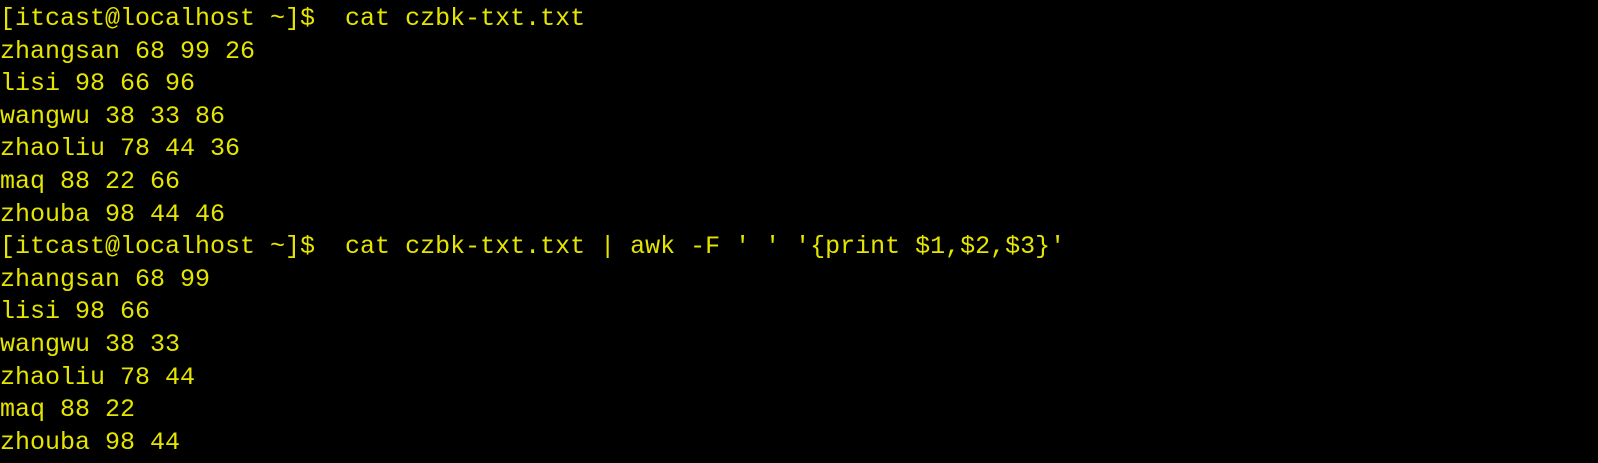 Image resolution: width=1598 pixels, height=463 pixels. I want to click on output-line: lisi 98 66, so click(75, 312).